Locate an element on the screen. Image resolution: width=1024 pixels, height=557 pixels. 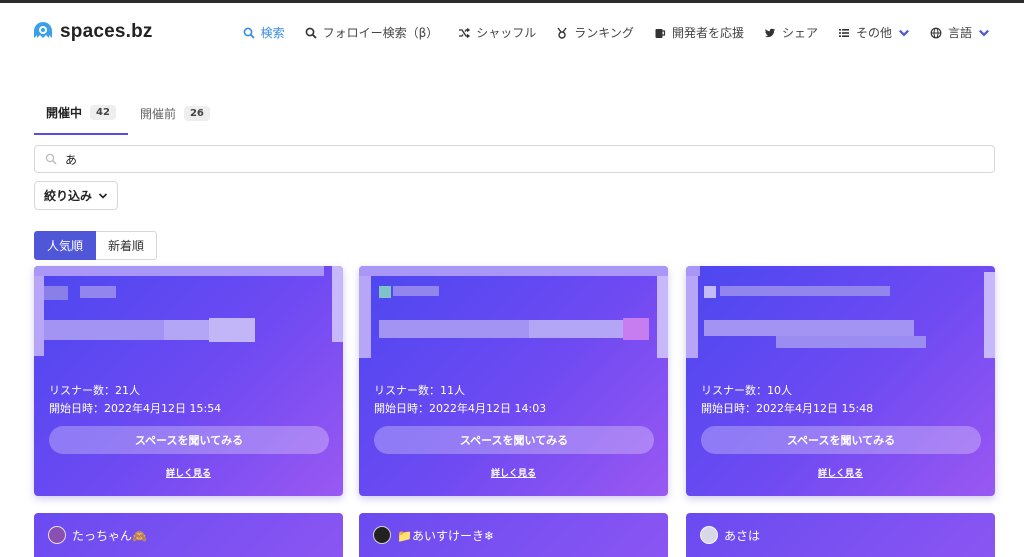
space-card: たっちゃん🙈 is located at coordinates (188, 535).